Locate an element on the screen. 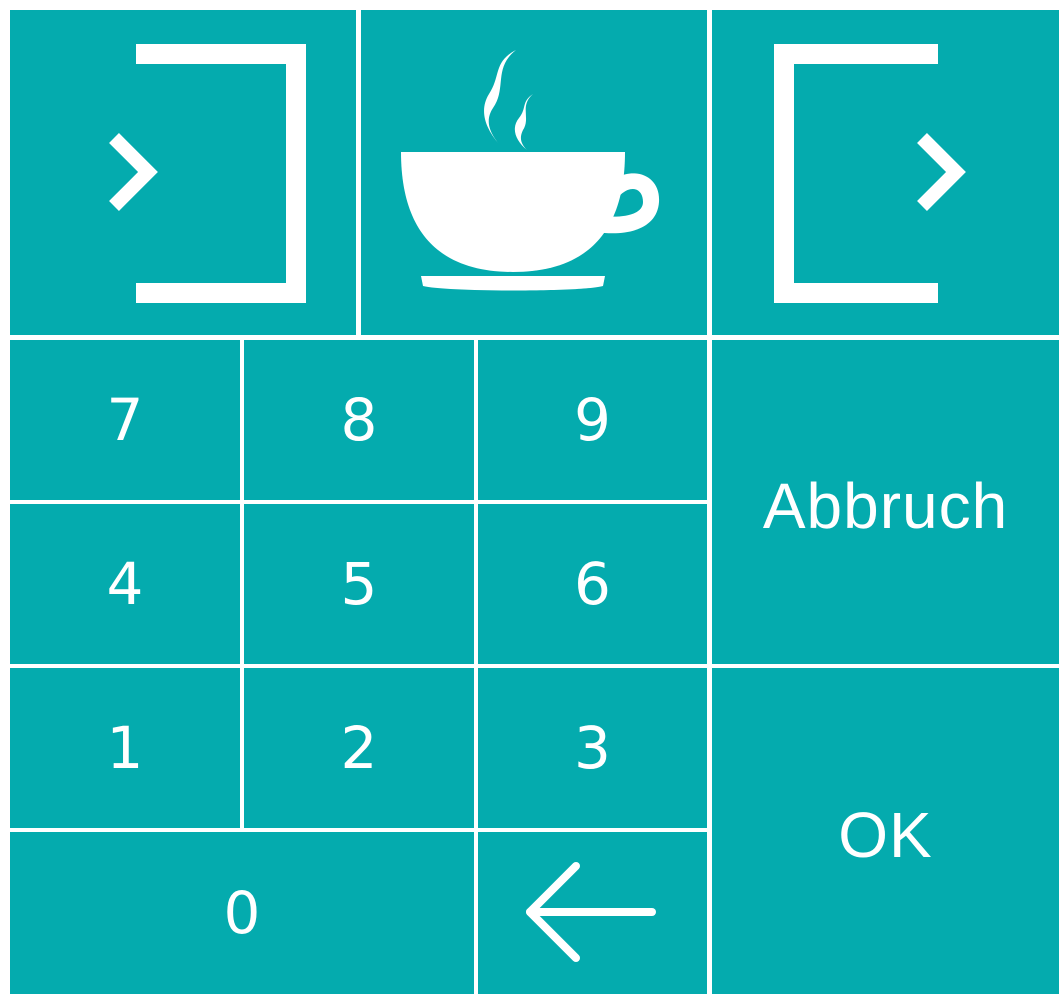 The width and height of the screenshot is (1059, 994). left-arrow-icon is located at coordinates (591, 912).